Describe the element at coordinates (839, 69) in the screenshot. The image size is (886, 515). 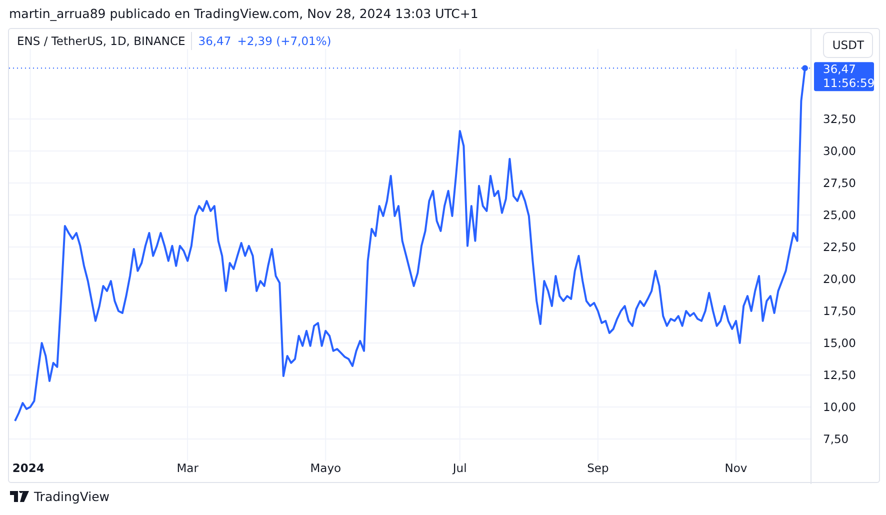
I see `last-price-label: 36,47` at that location.